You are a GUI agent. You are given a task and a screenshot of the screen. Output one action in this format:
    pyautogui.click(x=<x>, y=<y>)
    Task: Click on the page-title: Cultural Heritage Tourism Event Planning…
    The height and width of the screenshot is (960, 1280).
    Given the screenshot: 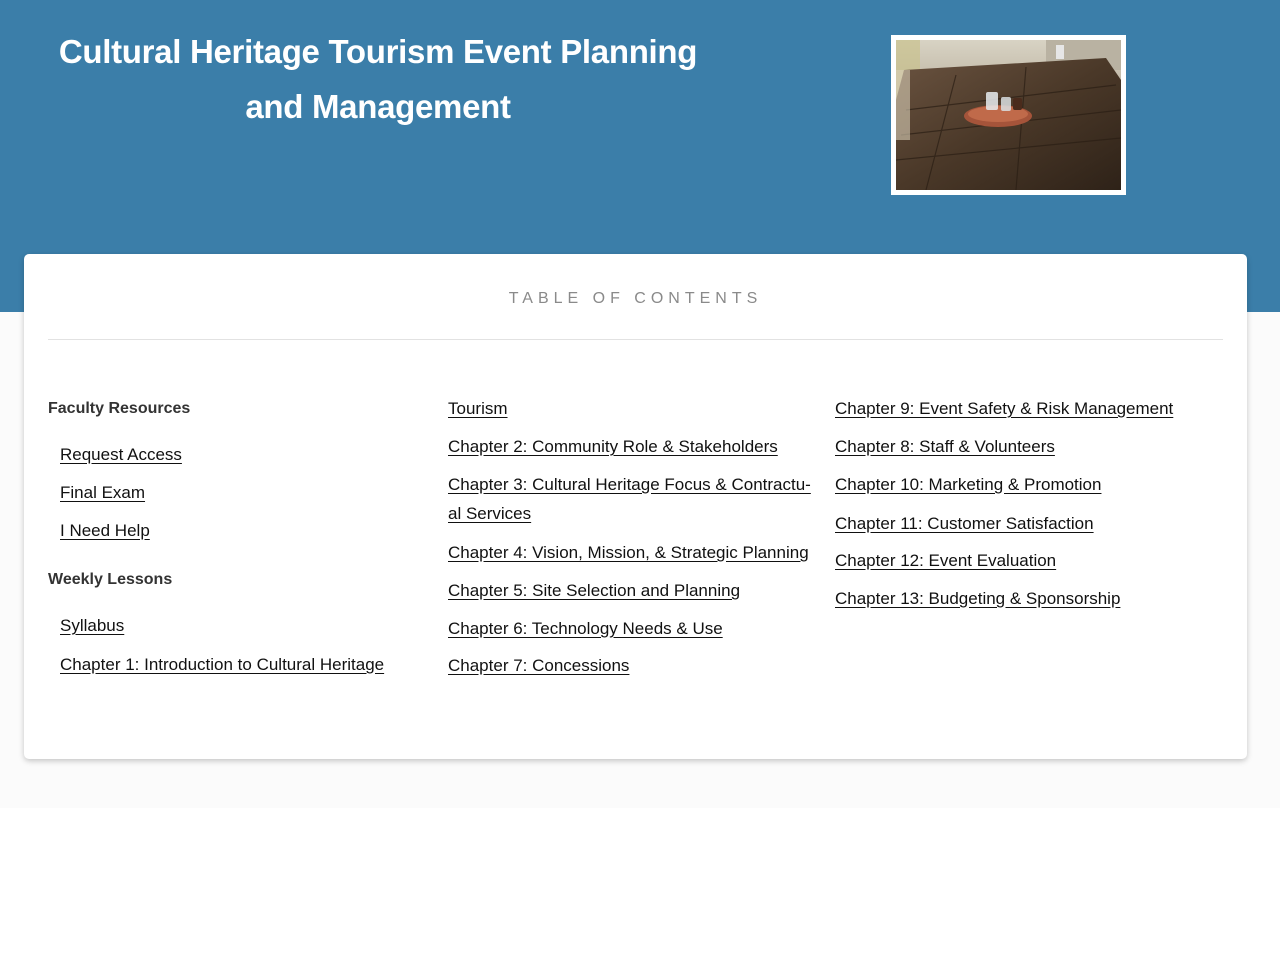 What is the action you would take?
    pyautogui.click(x=378, y=79)
    